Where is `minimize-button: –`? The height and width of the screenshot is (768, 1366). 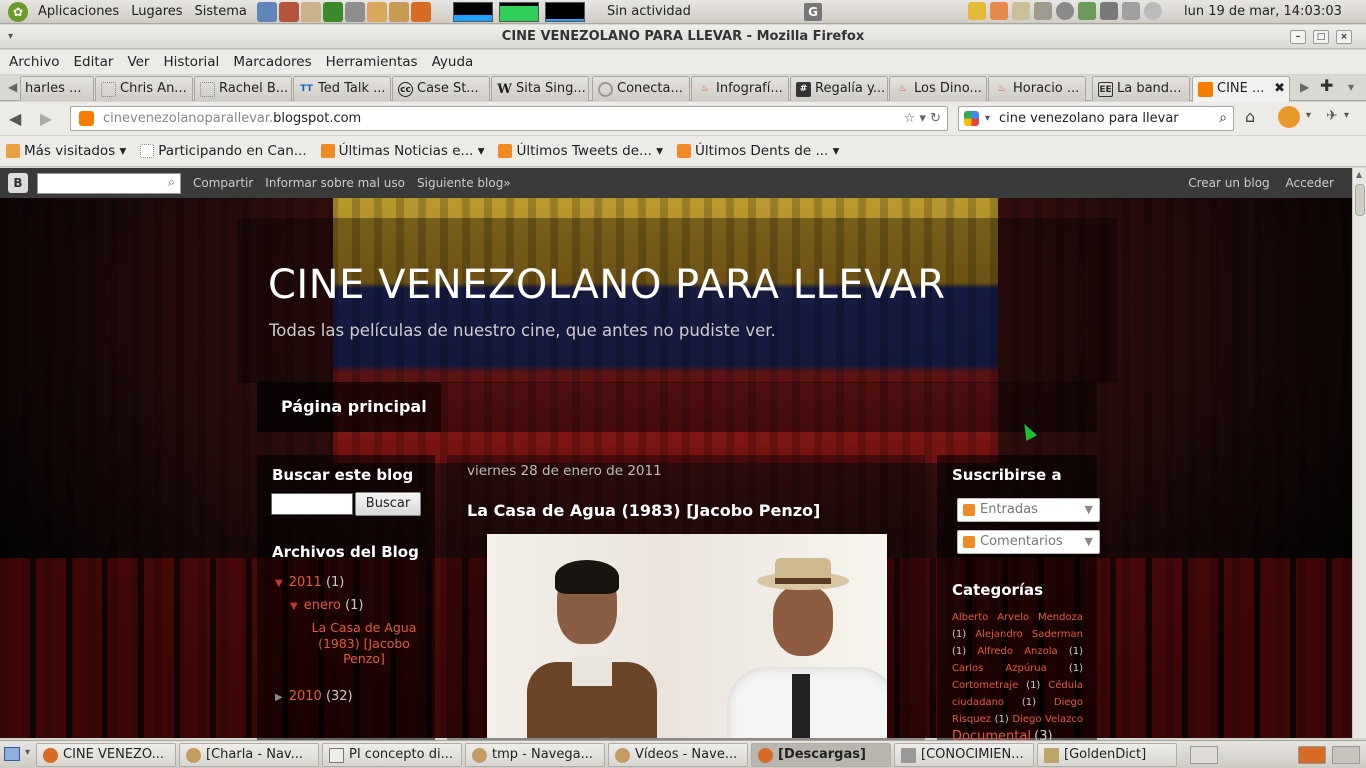 minimize-button: – is located at coordinates (1298, 37).